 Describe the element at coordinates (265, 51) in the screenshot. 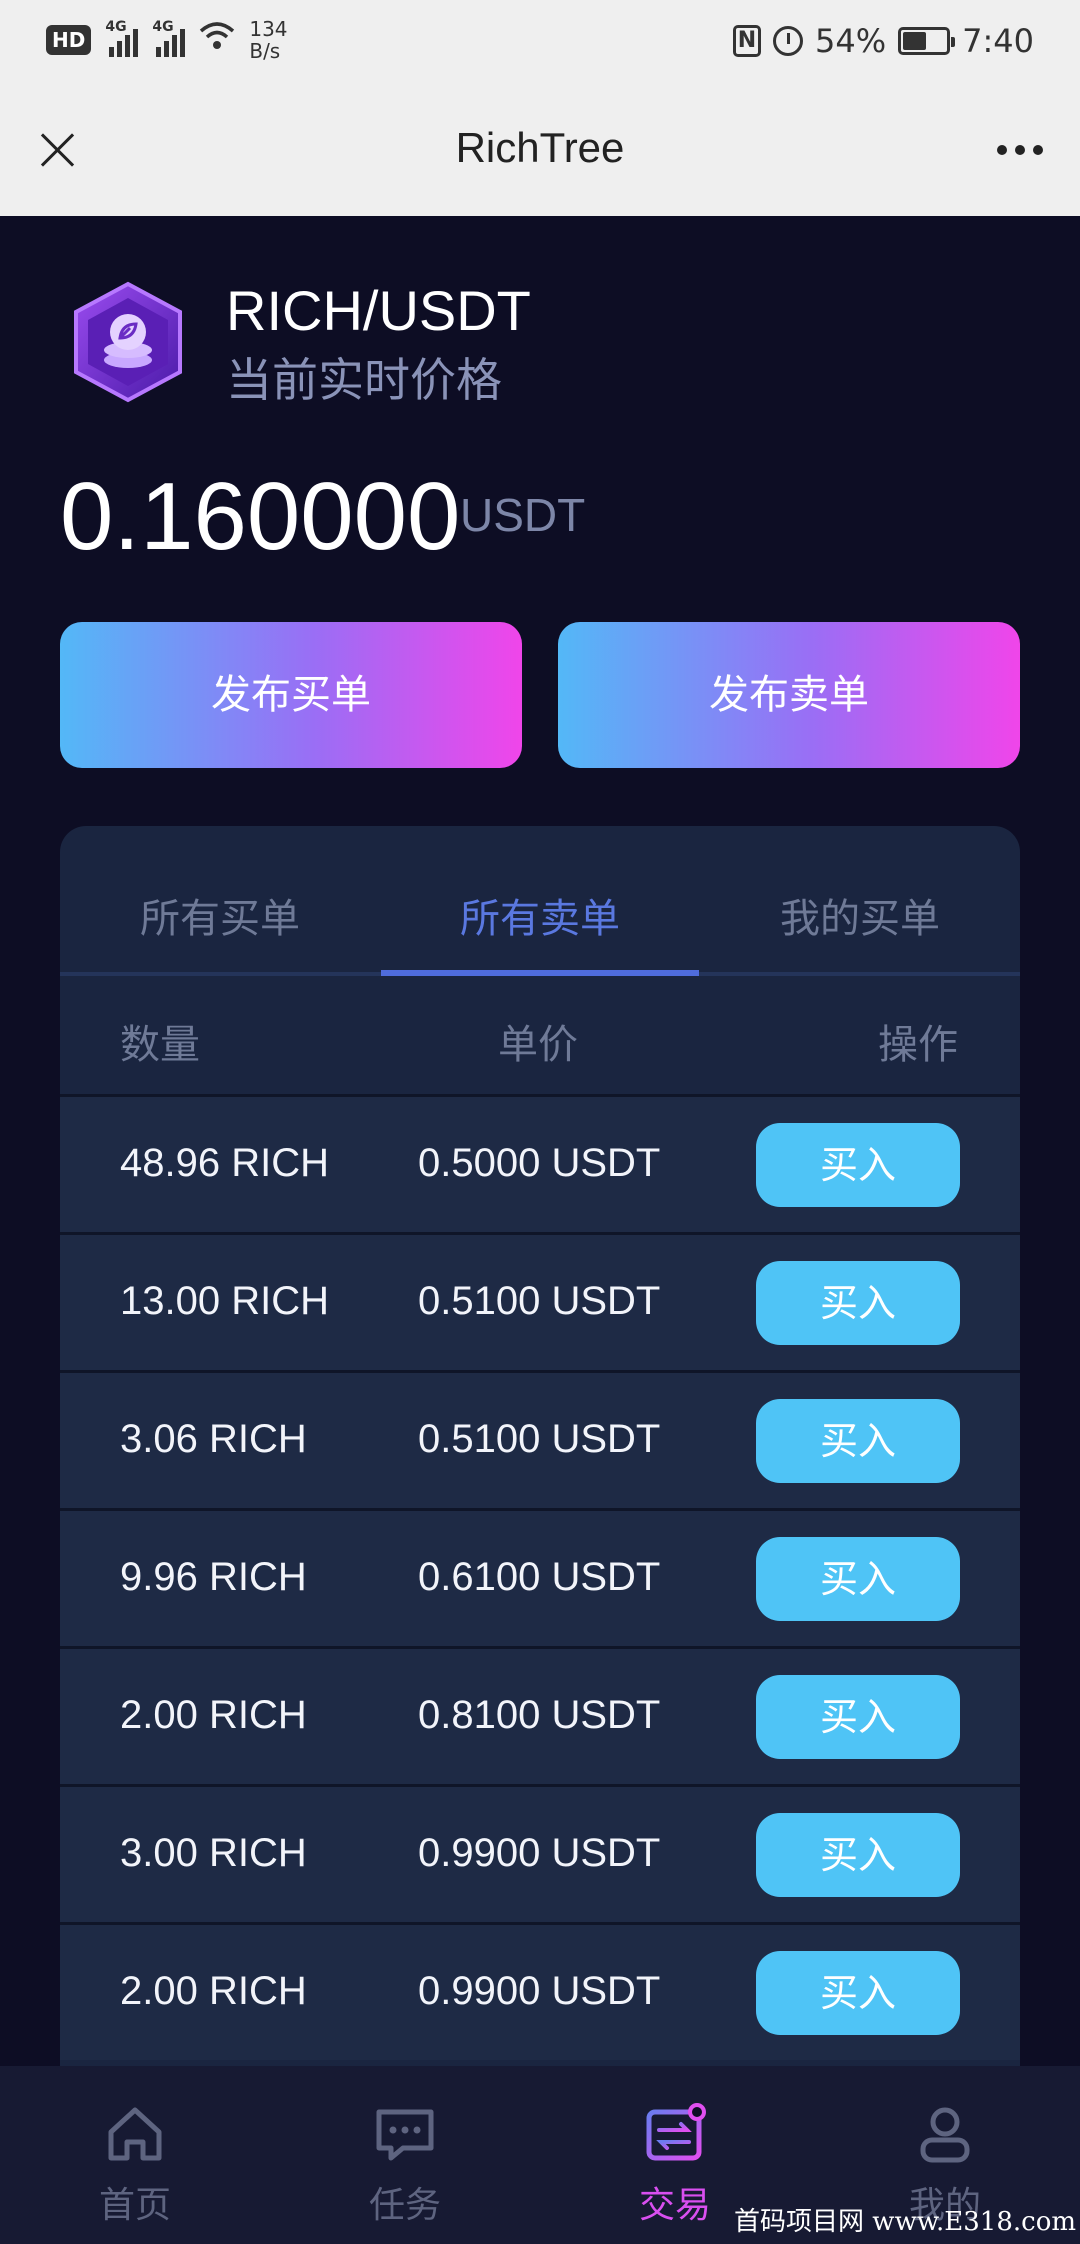

I see `network-speed-unit: B/s` at that location.